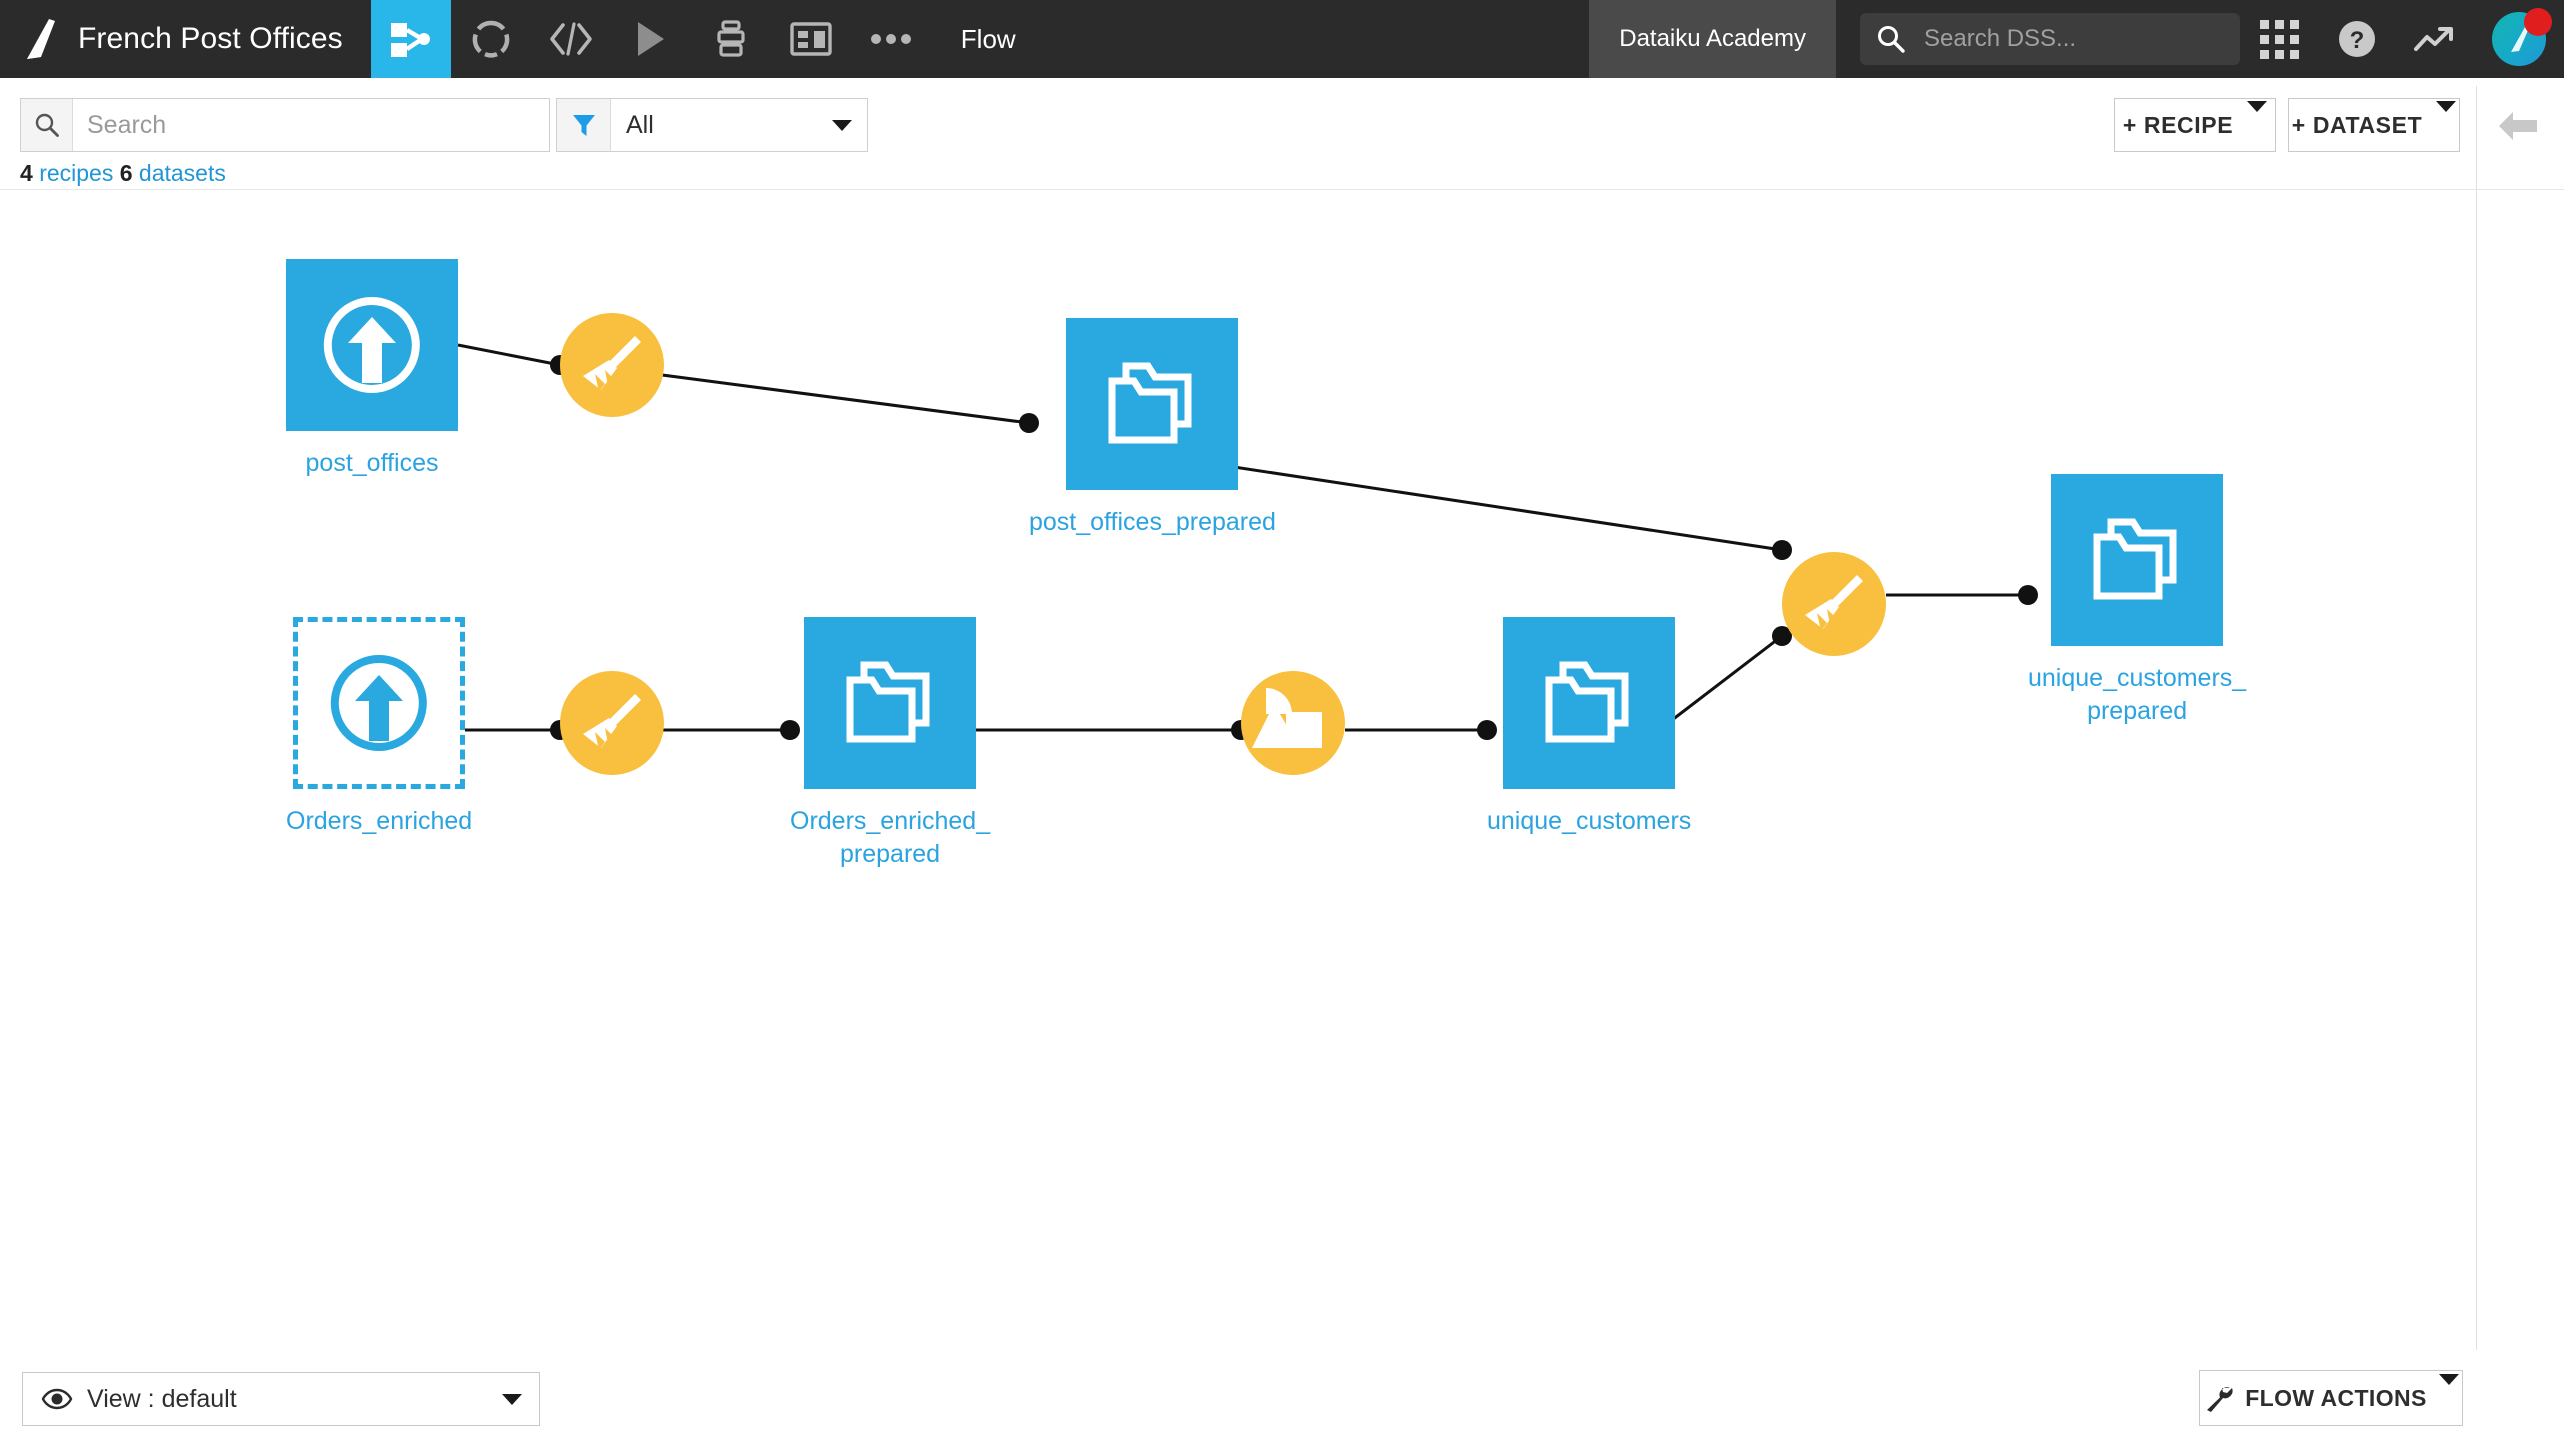 The height and width of the screenshot is (1440, 2564). I want to click on dataset-node-unique-customers: unique_customers, so click(1589, 727).